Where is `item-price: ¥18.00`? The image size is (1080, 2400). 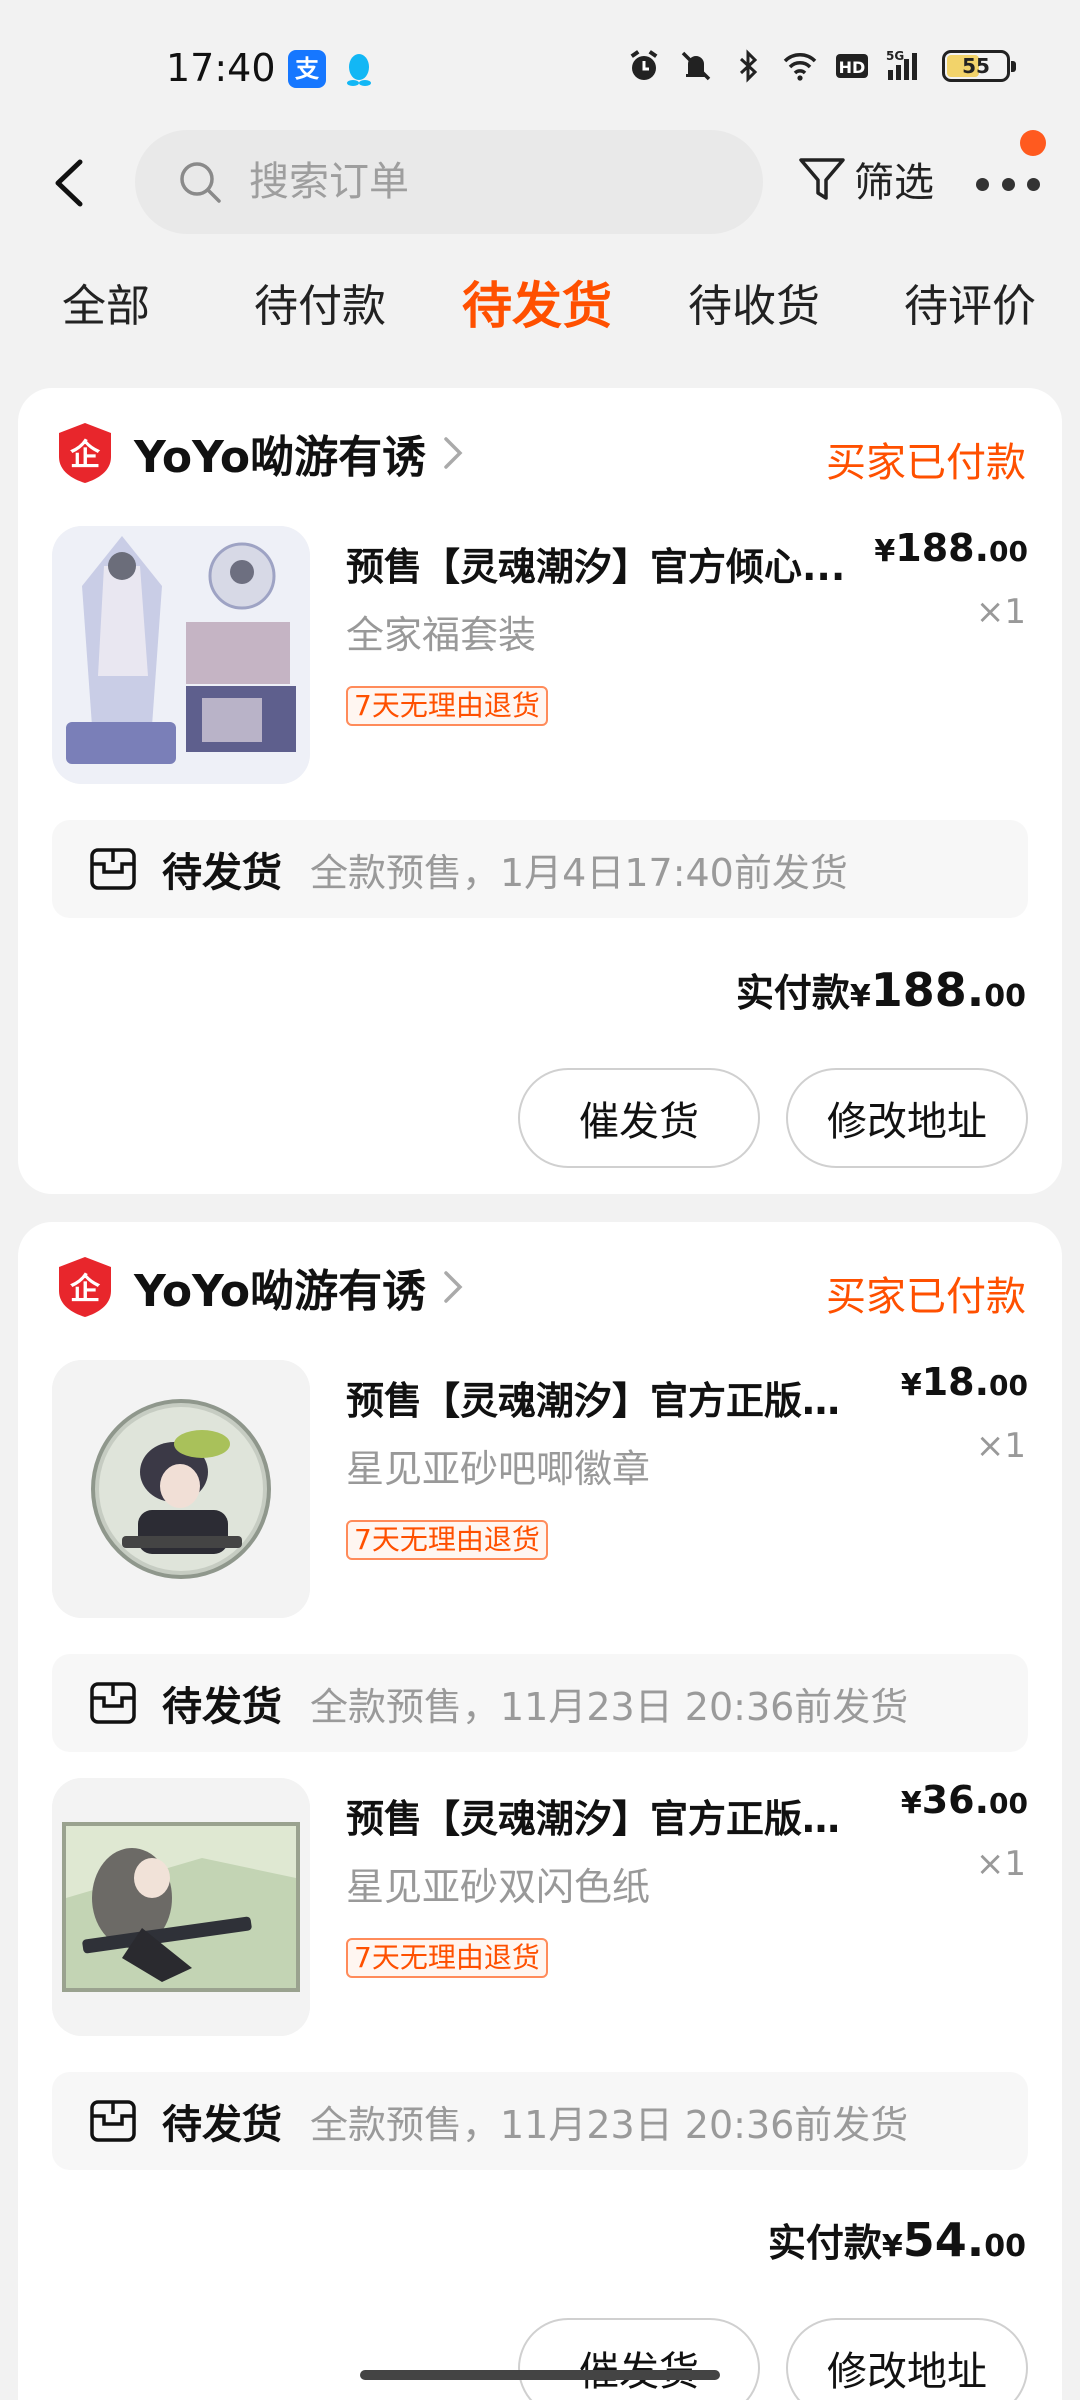 item-price: ¥18.00 is located at coordinates (964, 1382).